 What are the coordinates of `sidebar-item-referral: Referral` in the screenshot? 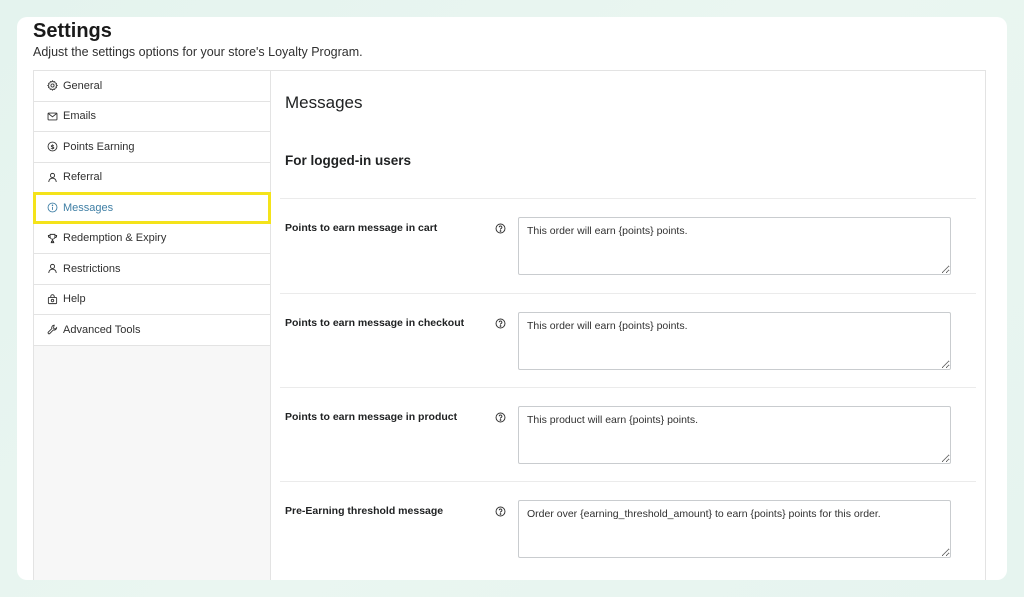 It's located at (152, 177).